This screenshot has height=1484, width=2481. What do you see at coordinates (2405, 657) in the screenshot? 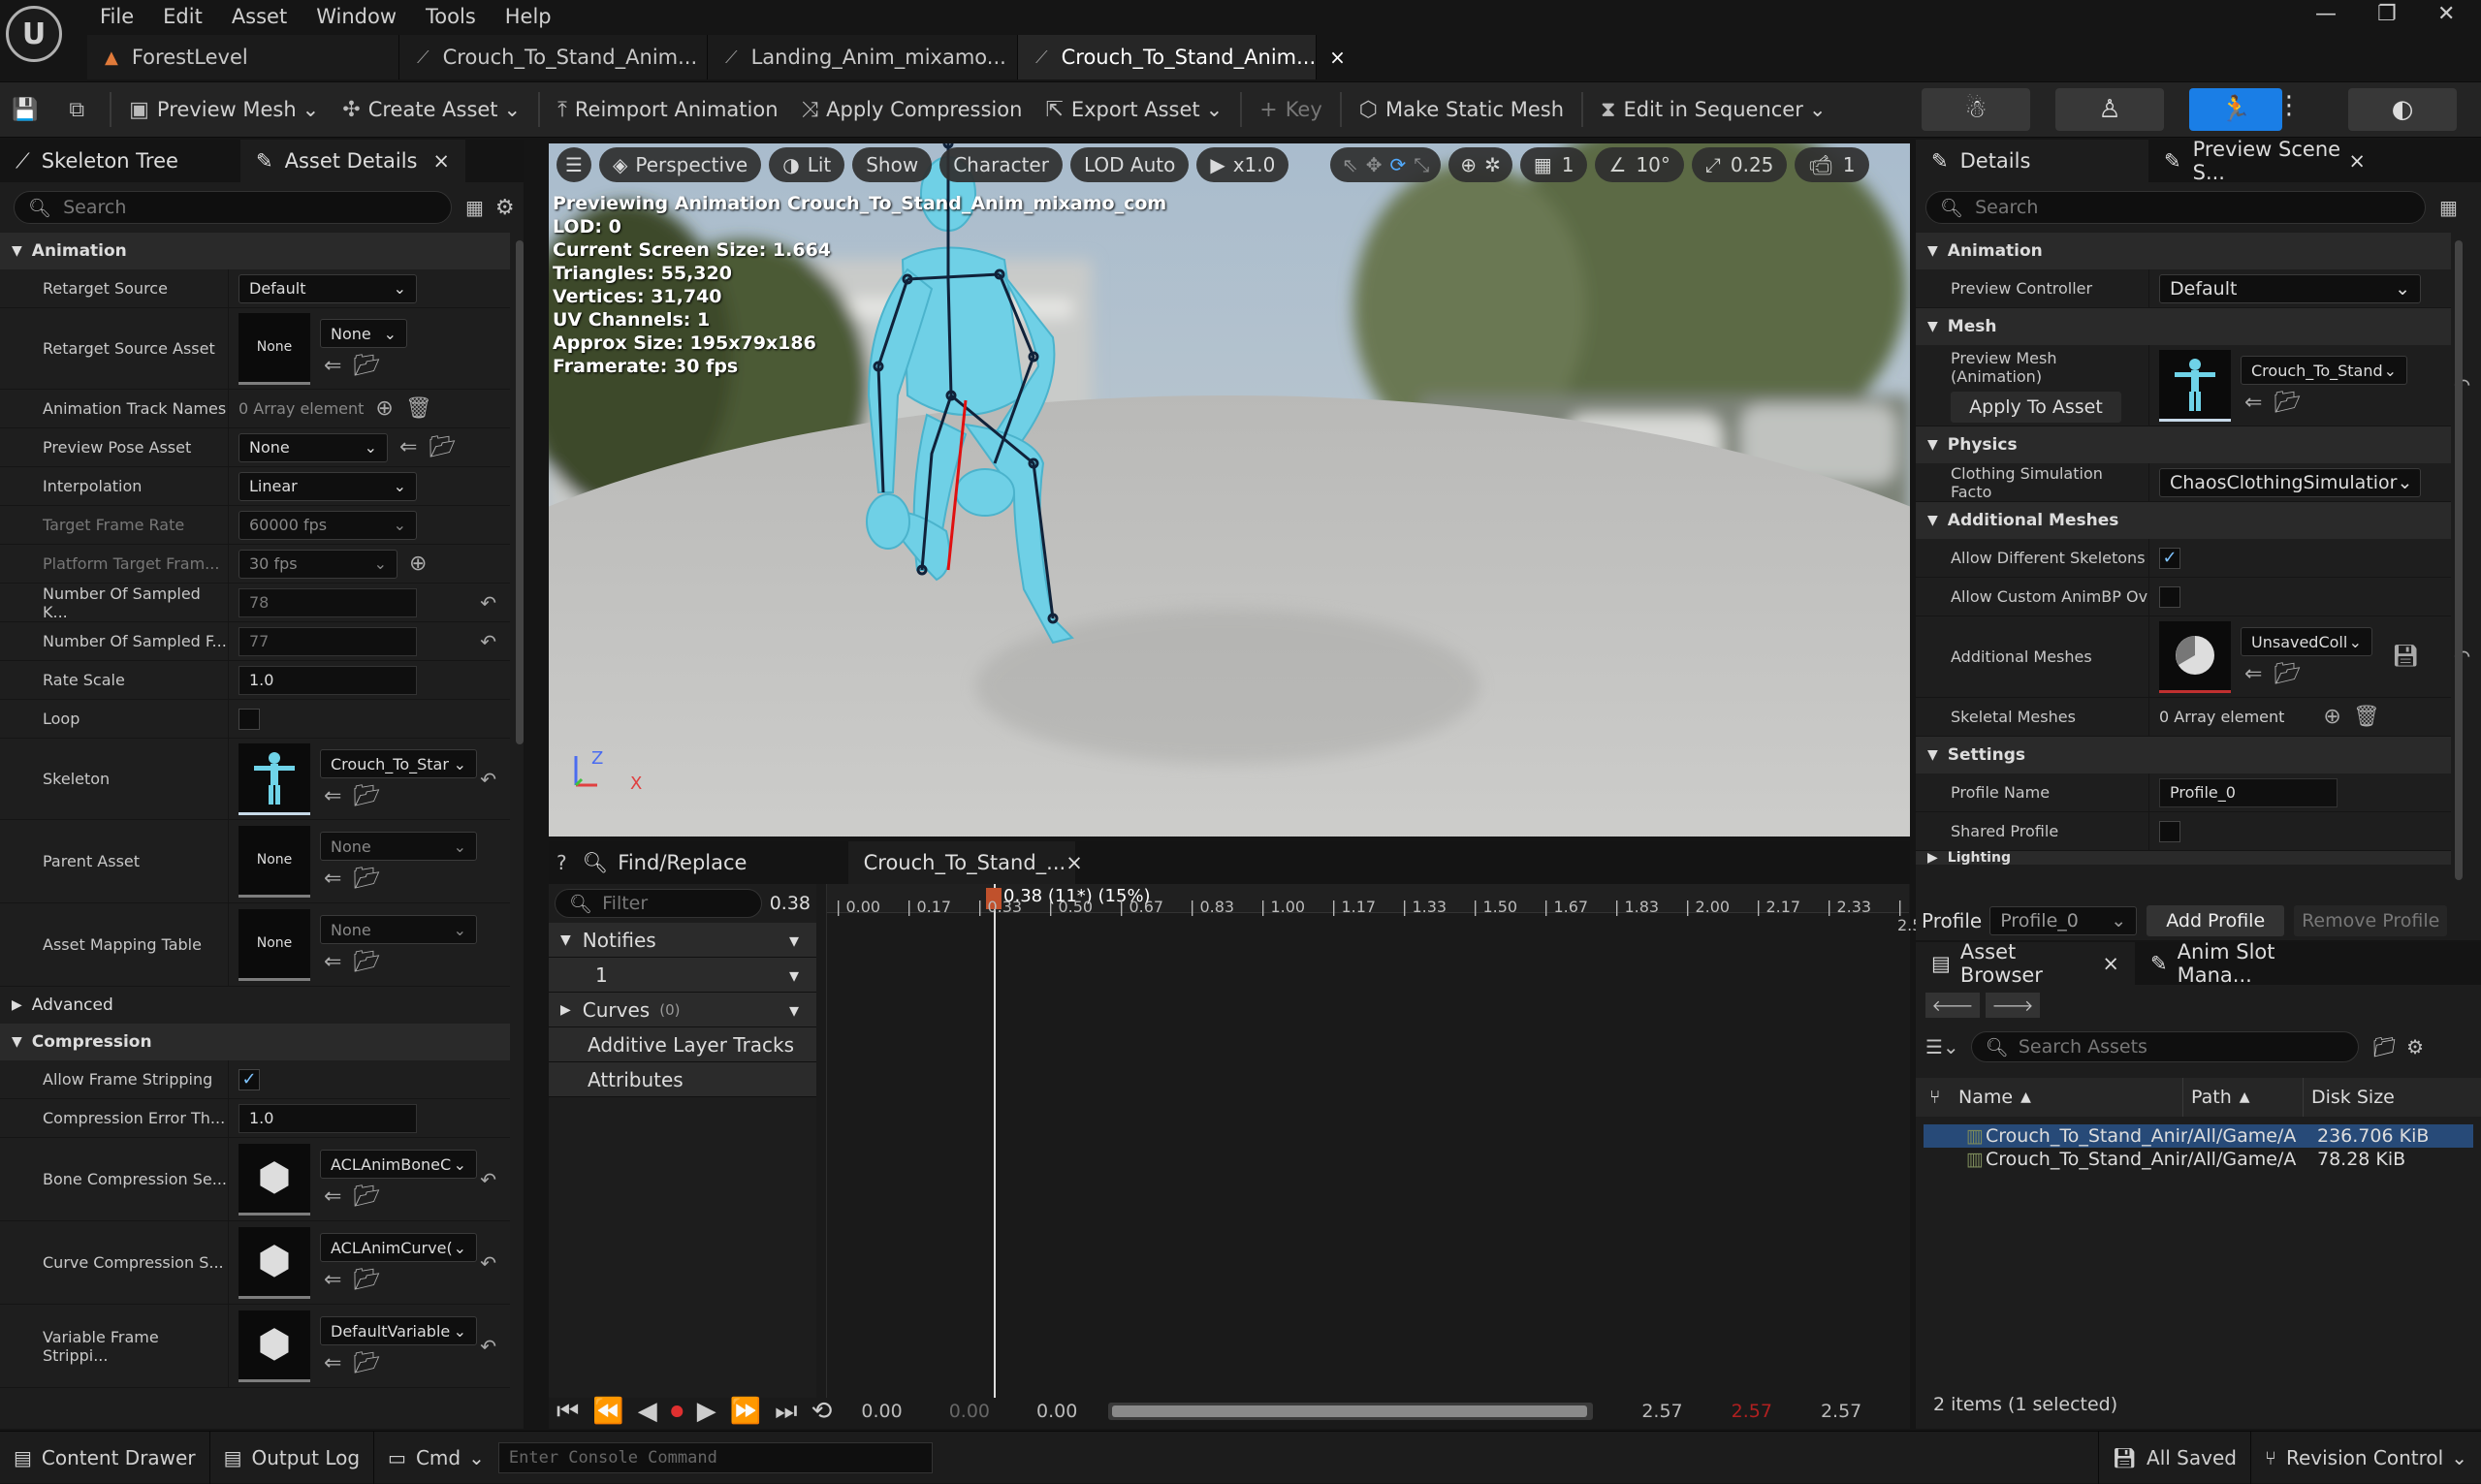
I see `save-asset-icon: 💾︎` at bounding box center [2405, 657].